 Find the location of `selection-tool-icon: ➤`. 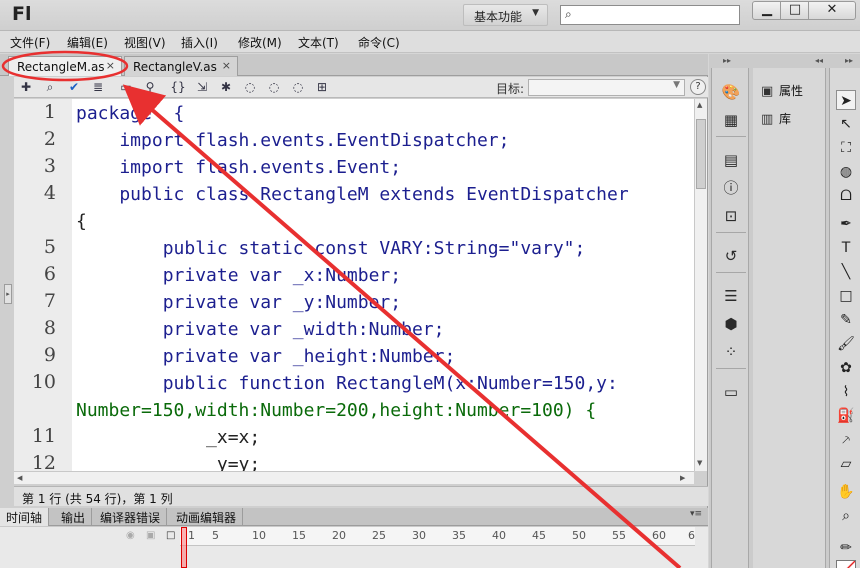

selection-tool-icon: ➤ is located at coordinates (846, 100).